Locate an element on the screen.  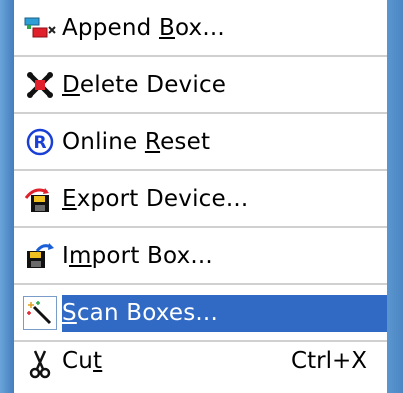
menu-item-cut: Cut Ctrl+X is located at coordinates (200, 361).